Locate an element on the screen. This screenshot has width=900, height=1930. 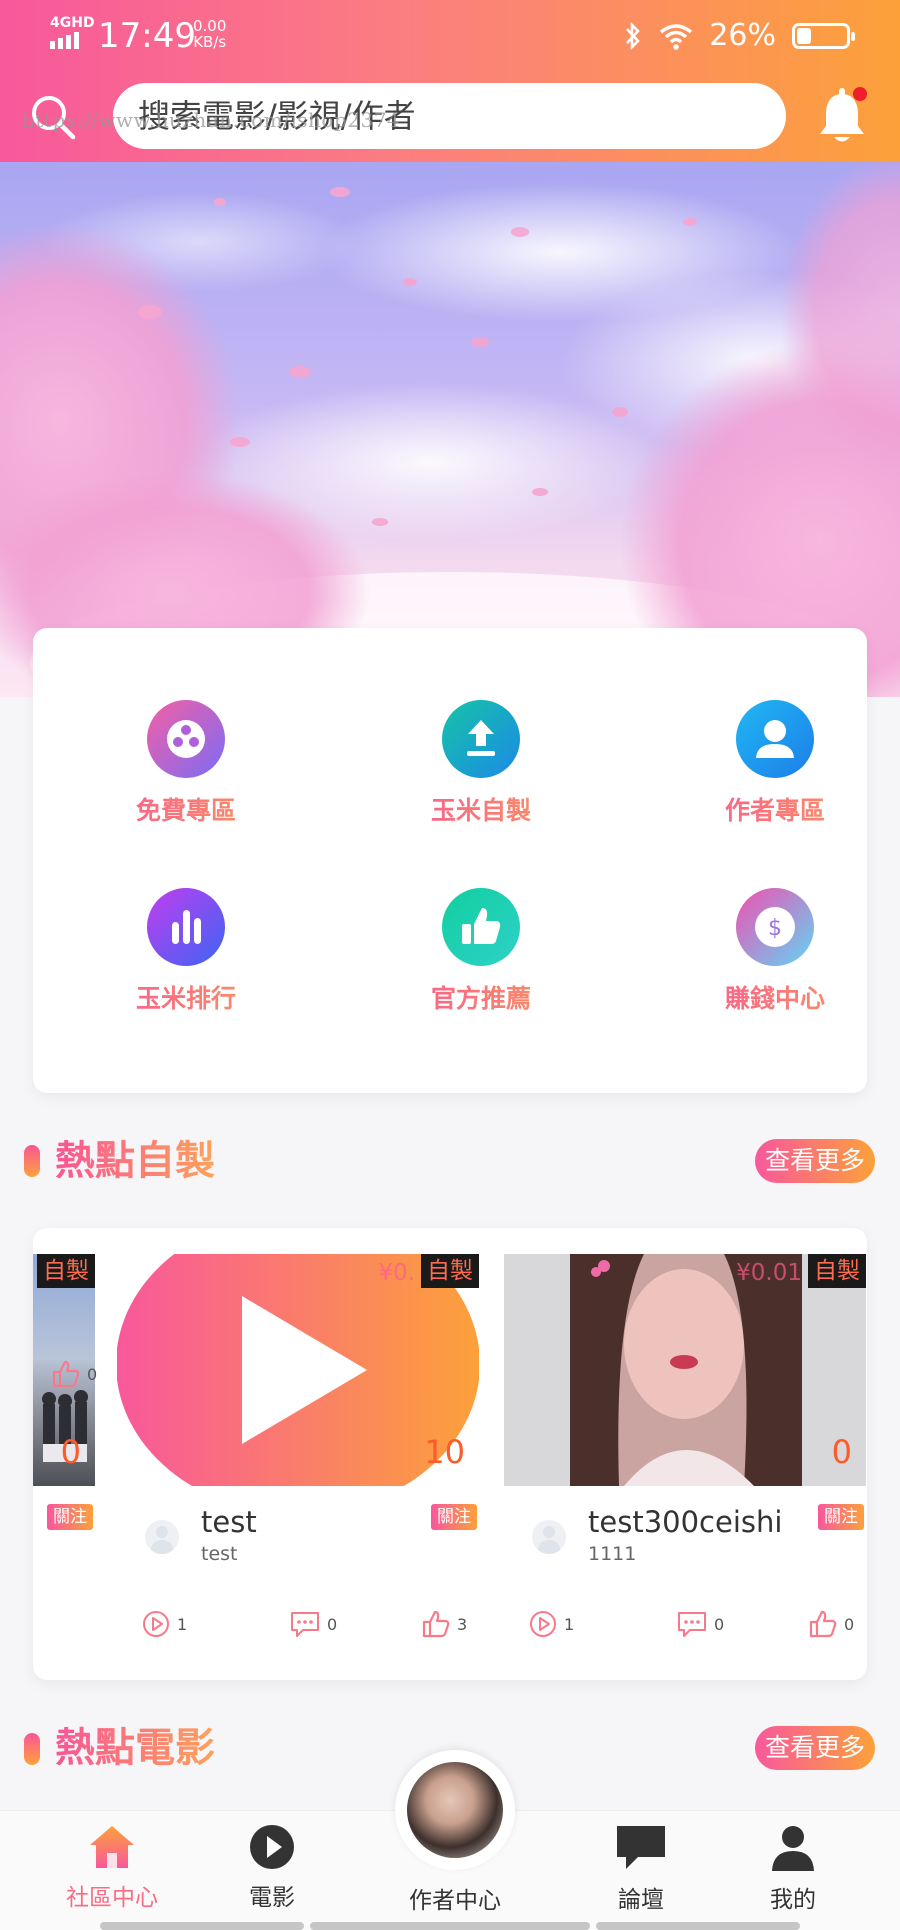
quick-menu-item: 官方推薦 is located at coordinates (481, 963).